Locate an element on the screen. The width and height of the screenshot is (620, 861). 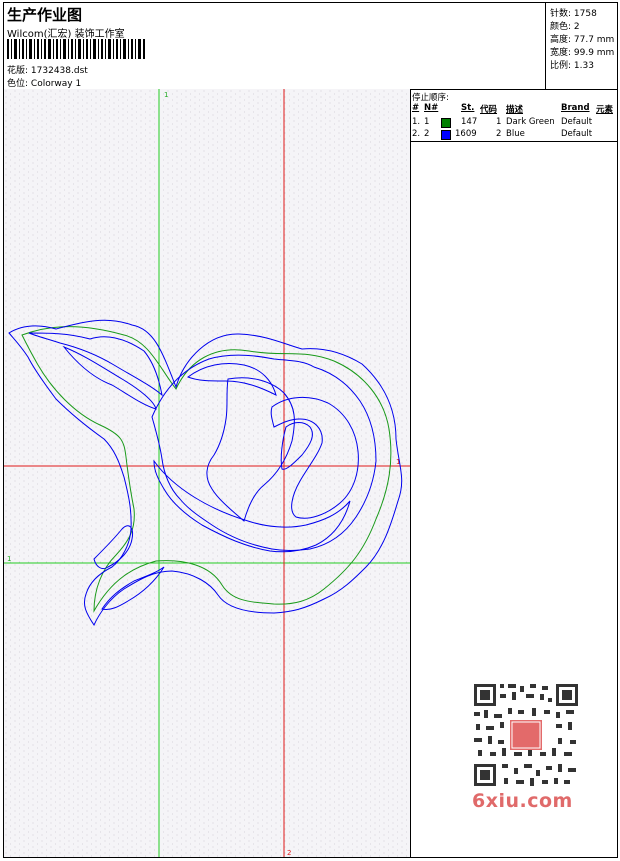
colorway-line: 色位: Colorway 1 is located at coordinates (44, 82).